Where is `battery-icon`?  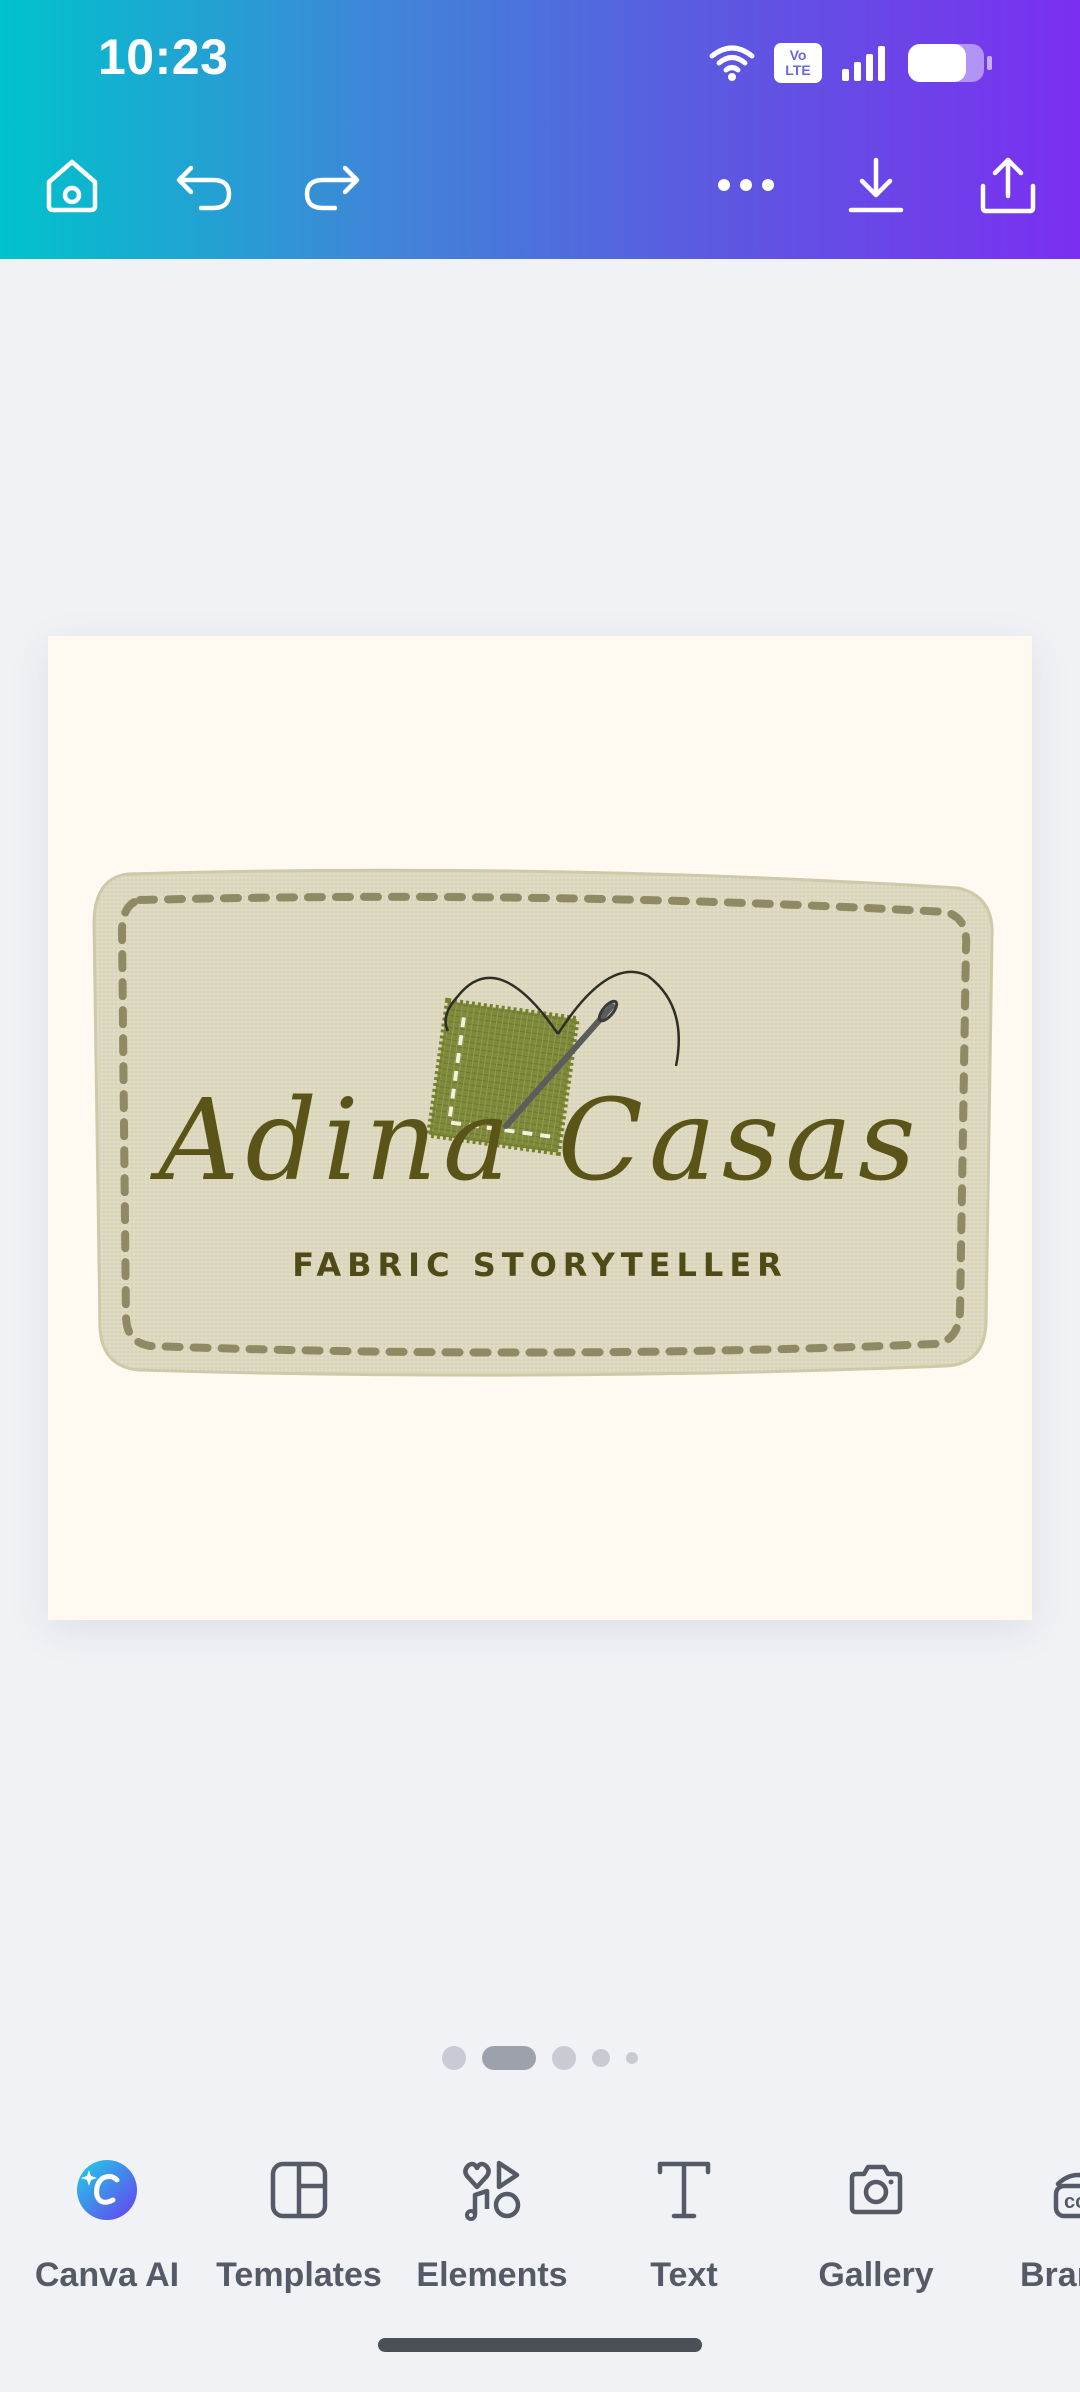 battery-icon is located at coordinates (950, 63).